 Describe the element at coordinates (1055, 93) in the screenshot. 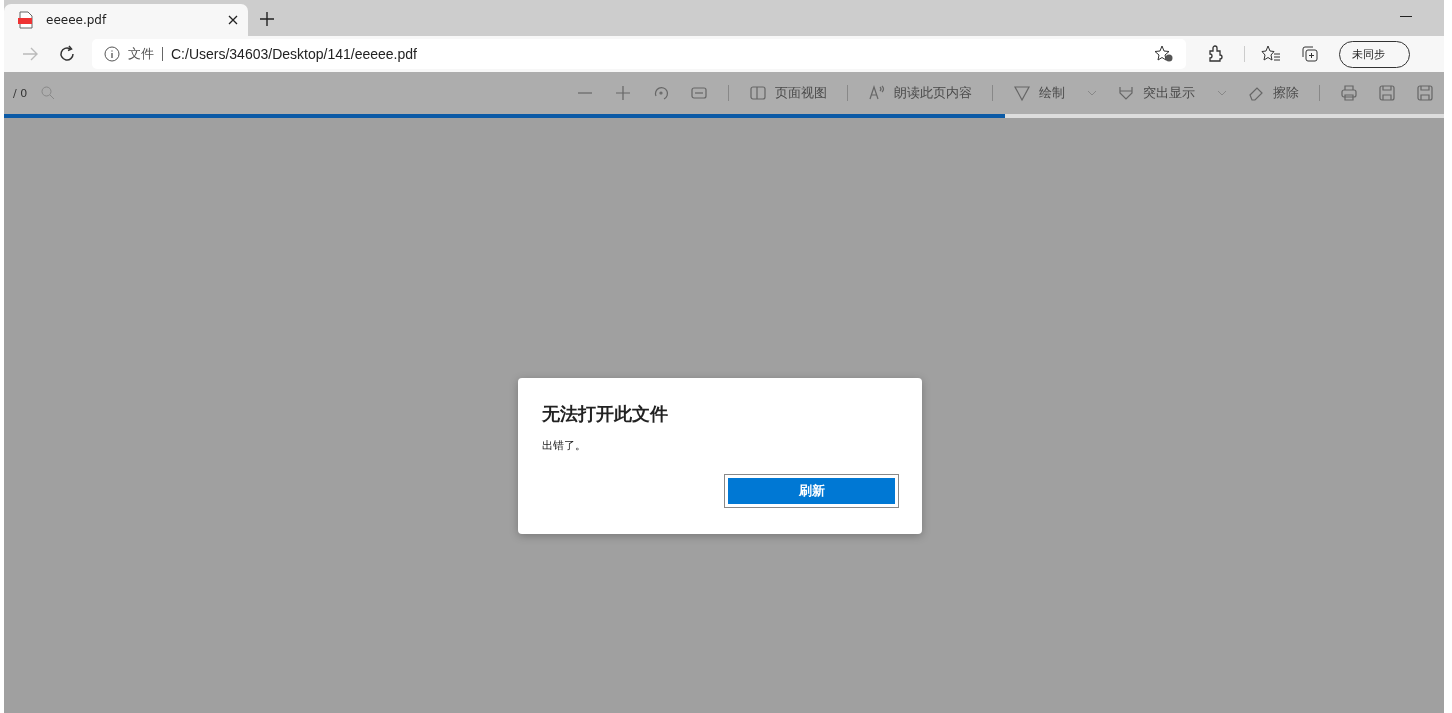

I see `toolbar-button: 绘制` at that location.